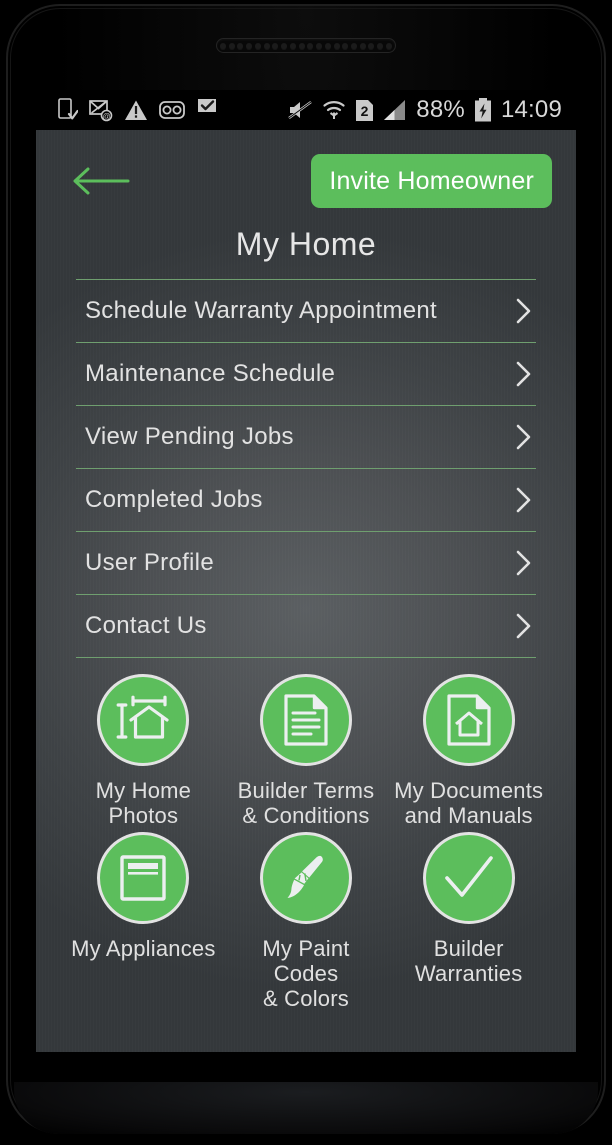 This screenshot has width=612, height=1145. What do you see at coordinates (306, 45) in the screenshot?
I see `earpiece-speaker` at bounding box center [306, 45].